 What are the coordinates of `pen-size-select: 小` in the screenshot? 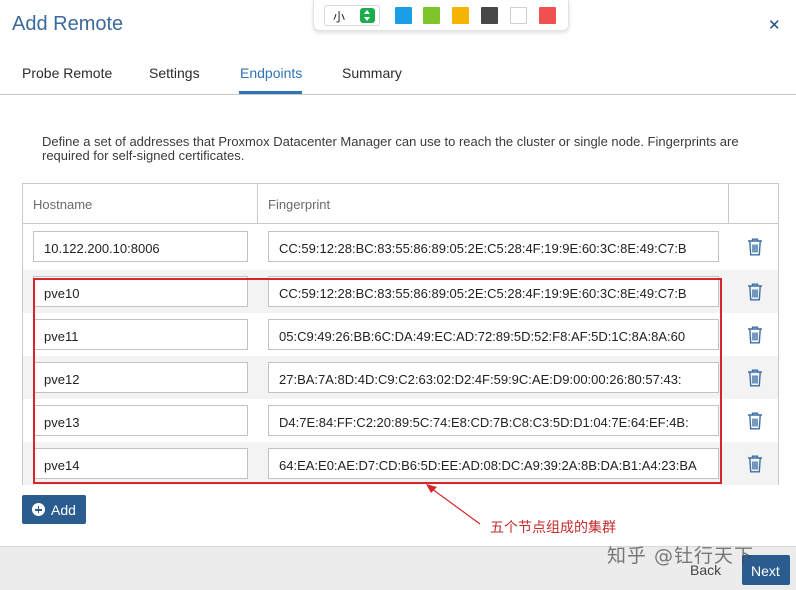 It's located at (352, 15).